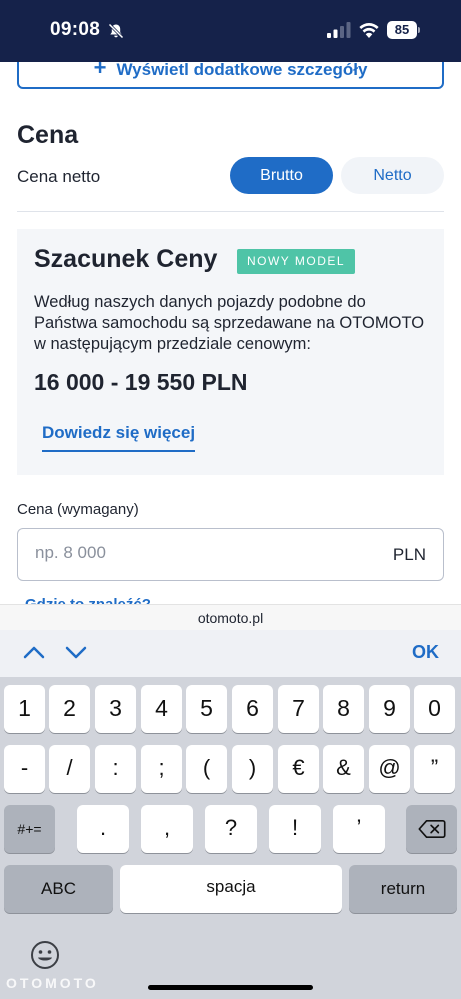 The image size is (461, 999). I want to click on space-label: spacja, so click(231, 886).